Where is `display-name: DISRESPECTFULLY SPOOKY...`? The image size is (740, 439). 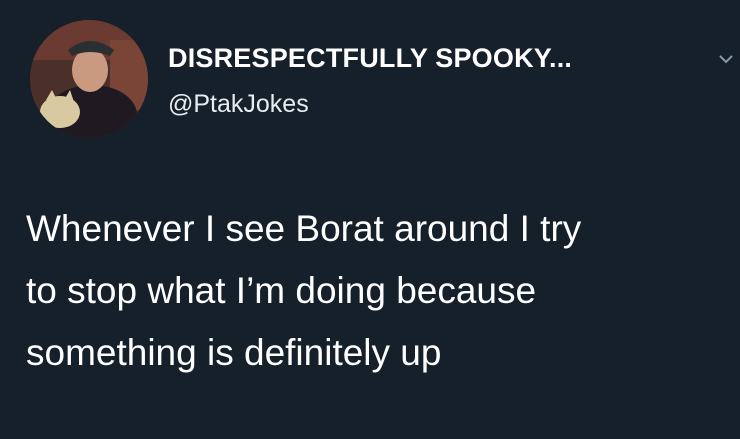 display-name: DISRESPECTFULLY SPOOKY... is located at coordinates (370, 58).